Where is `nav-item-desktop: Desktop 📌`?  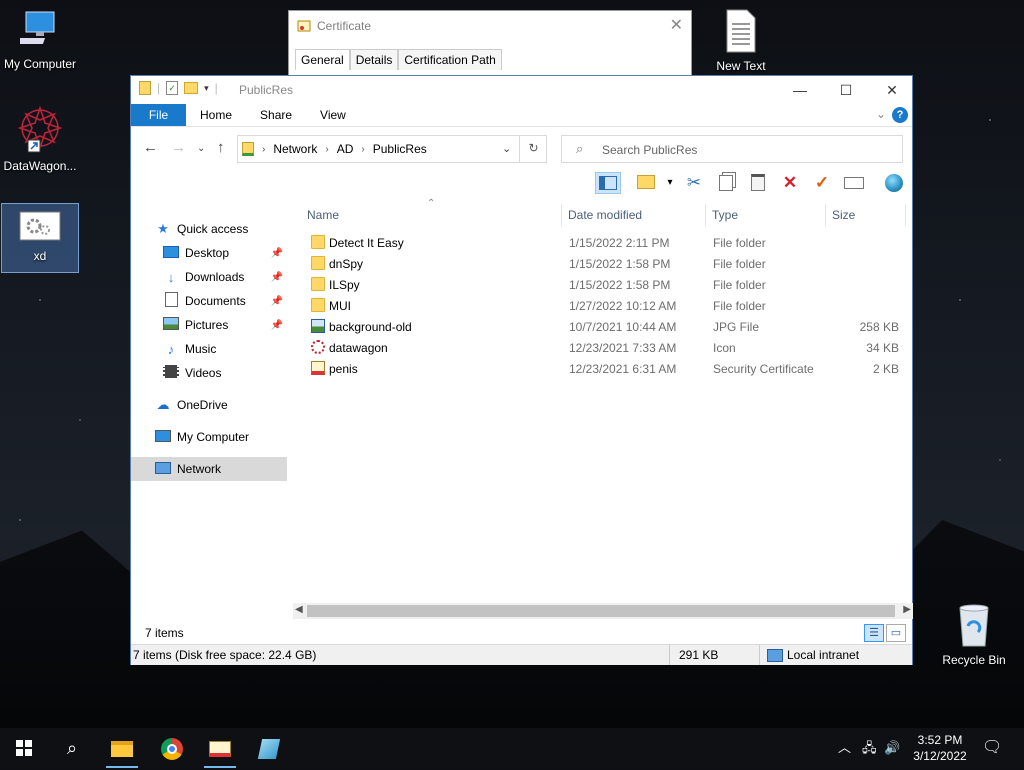
nav-item-desktop: Desktop 📌 is located at coordinates (209, 253).